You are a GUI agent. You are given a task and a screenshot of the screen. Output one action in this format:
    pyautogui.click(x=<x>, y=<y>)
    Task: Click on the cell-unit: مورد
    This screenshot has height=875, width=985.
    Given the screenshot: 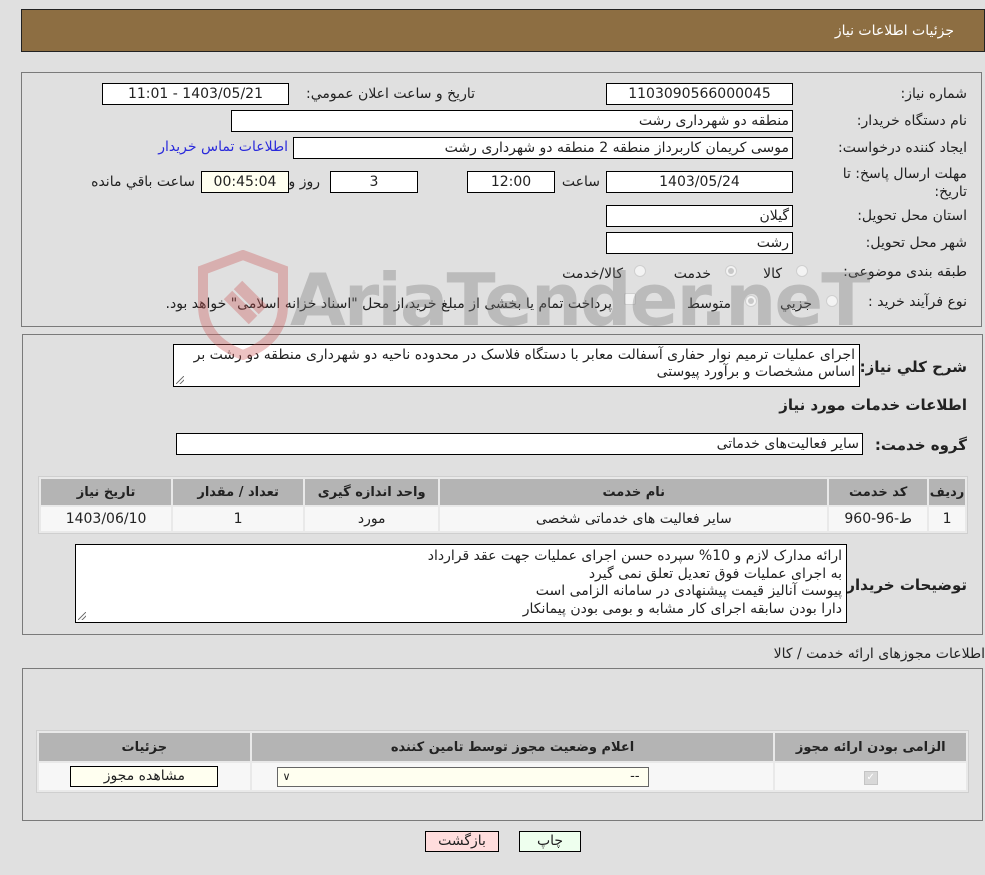 What is the action you would take?
    pyautogui.click(x=372, y=519)
    